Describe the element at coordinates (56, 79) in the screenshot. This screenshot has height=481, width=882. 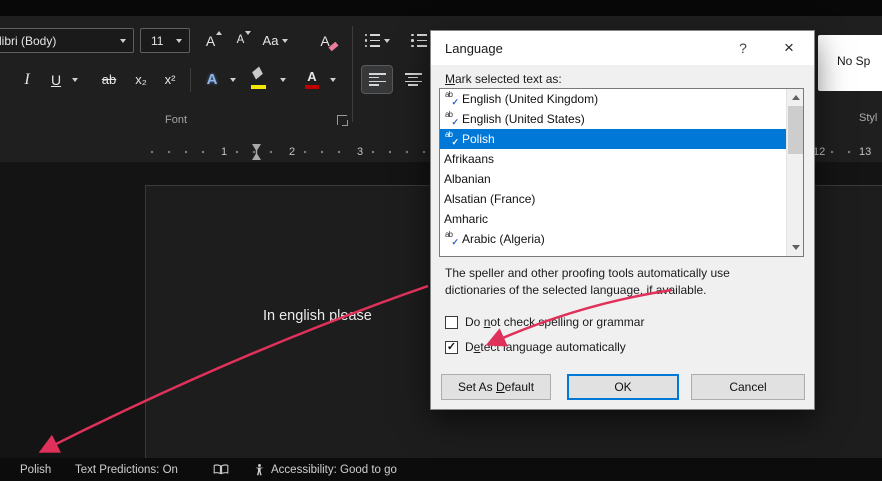
I see `underline-button: U` at that location.